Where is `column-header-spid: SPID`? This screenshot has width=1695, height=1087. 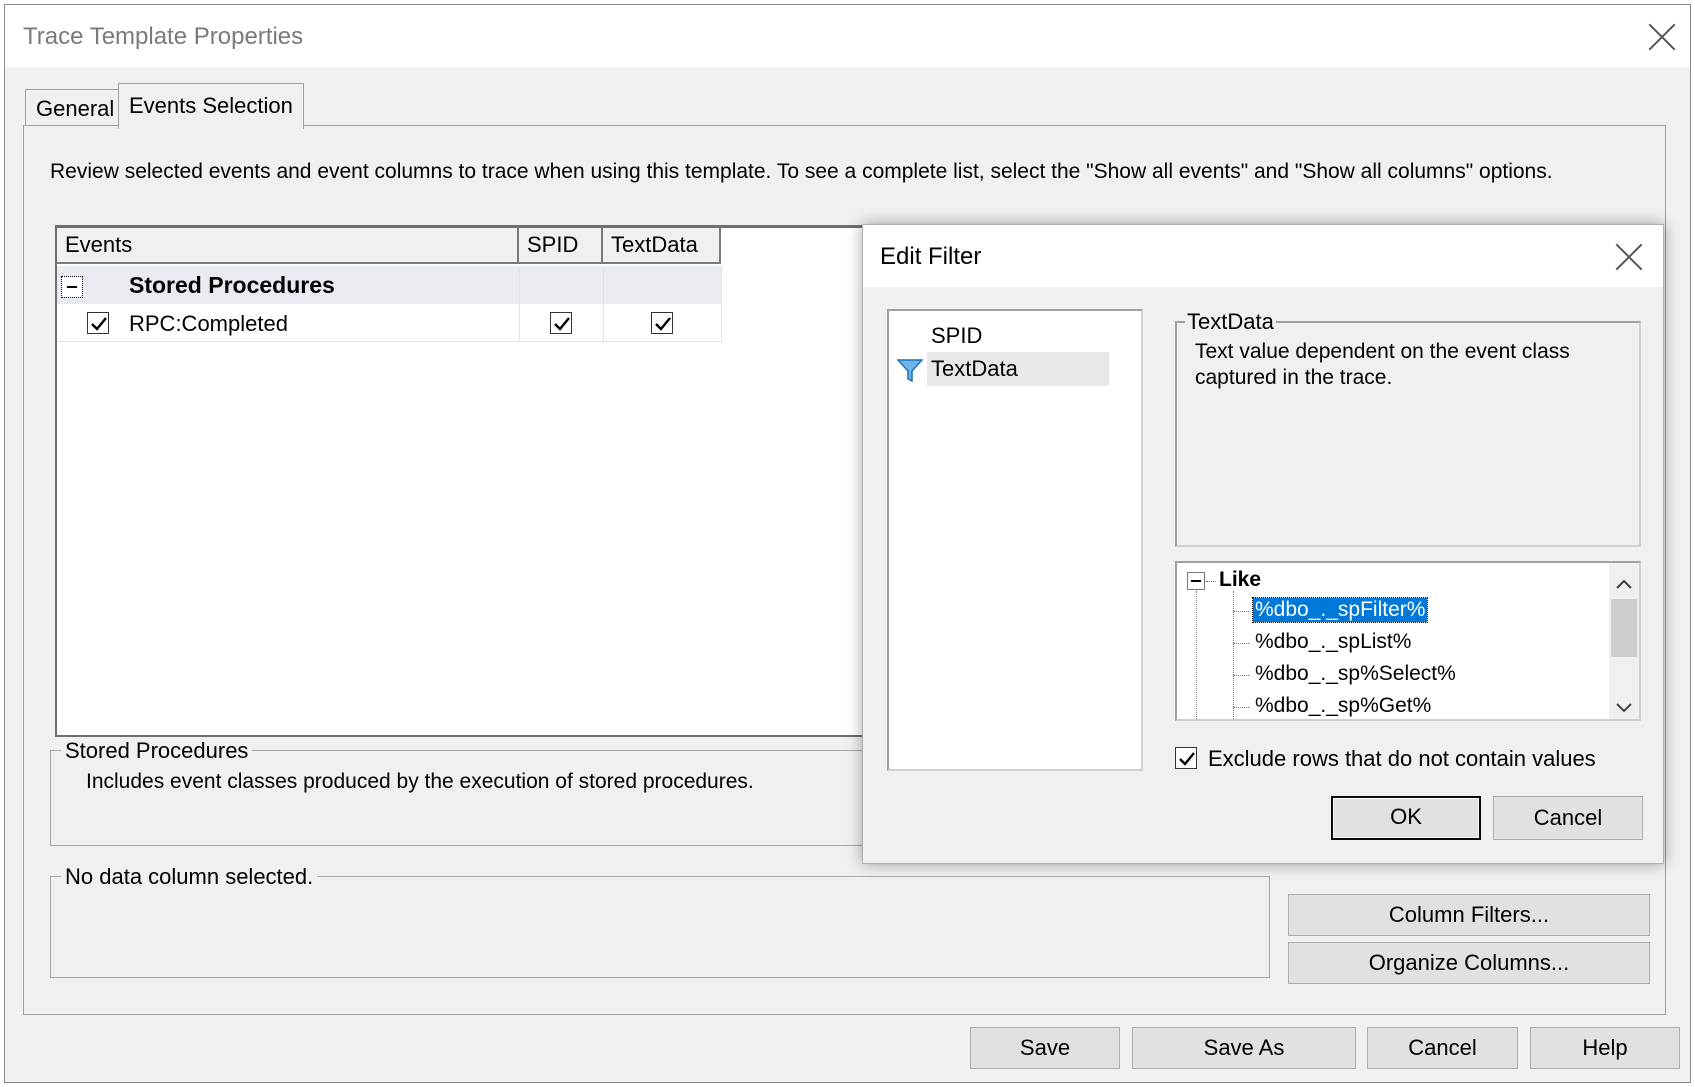 column-header-spid: SPID is located at coordinates (561, 246).